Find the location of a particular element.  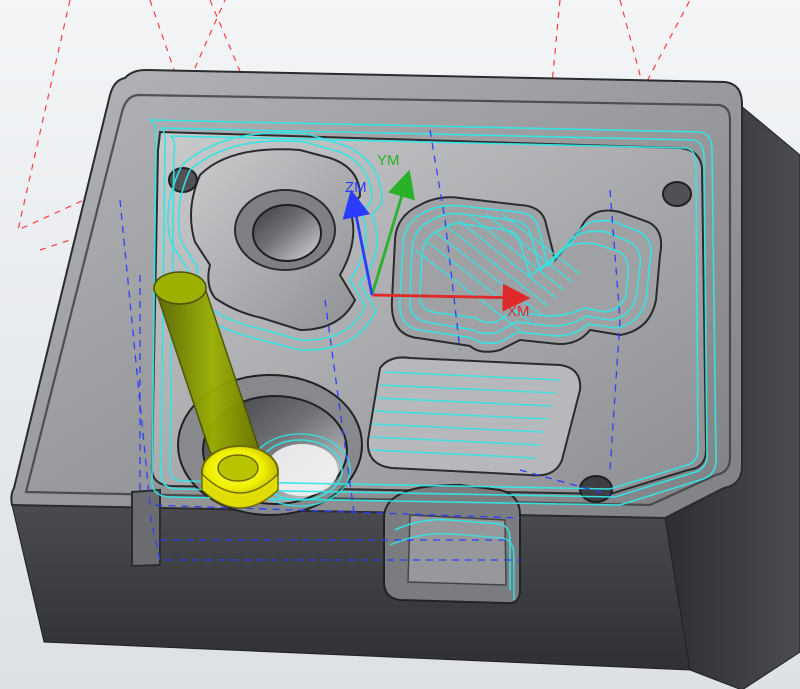

z-axis-label: ZM is located at coordinates (356, 187).